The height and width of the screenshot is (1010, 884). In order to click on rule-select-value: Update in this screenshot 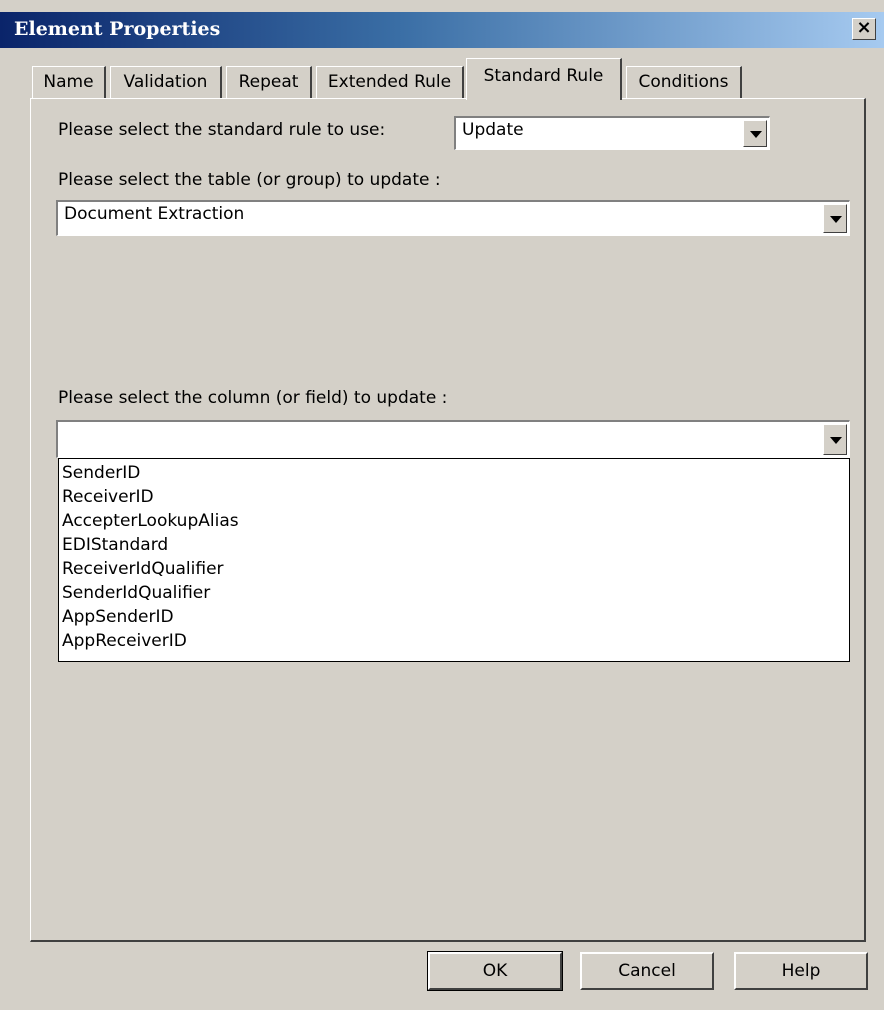, I will do `click(493, 130)`.